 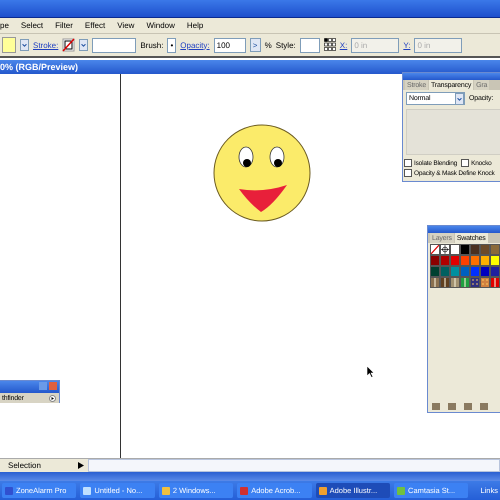 What do you see at coordinates (32, 25) in the screenshot?
I see `menu-item: Select` at bounding box center [32, 25].